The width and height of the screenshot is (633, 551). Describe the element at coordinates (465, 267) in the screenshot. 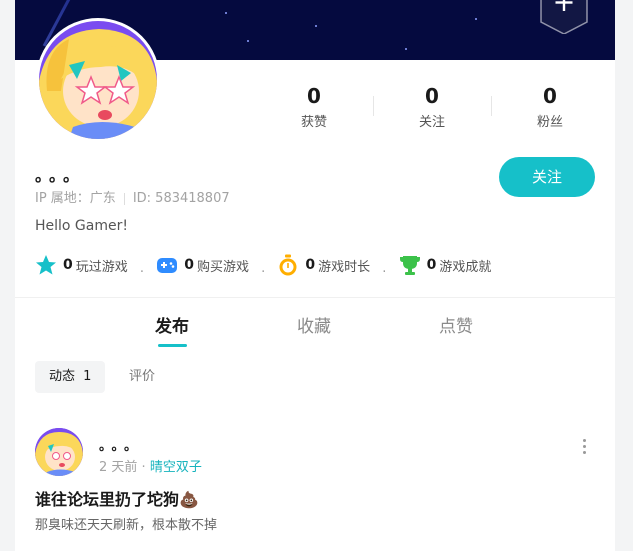

I see `game-stat-label: 游戏成就` at that location.